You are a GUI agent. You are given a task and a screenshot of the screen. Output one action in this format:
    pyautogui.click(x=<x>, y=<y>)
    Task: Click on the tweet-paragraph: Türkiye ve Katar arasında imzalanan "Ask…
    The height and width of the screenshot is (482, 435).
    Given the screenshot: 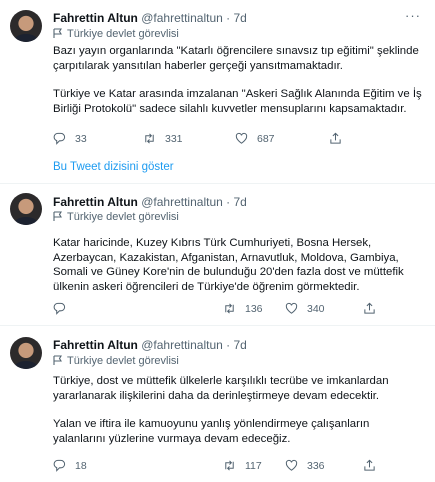 What is the action you would take?
    pyautogui.click(x=237, y=101)
    